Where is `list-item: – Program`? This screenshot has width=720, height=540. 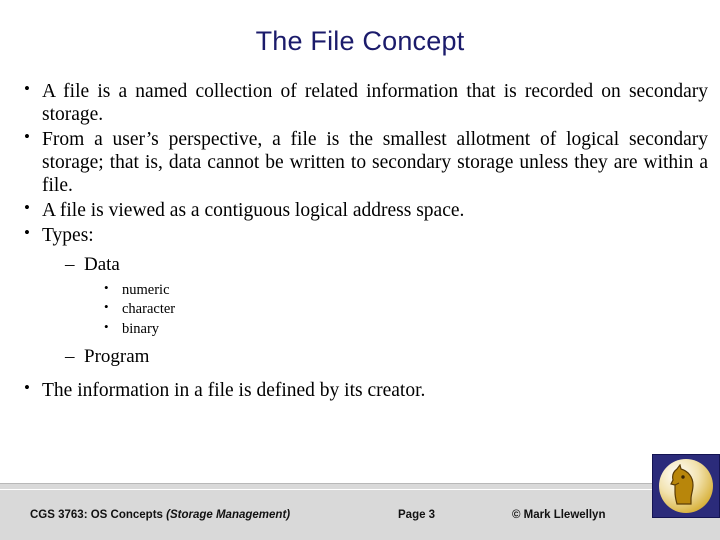
list-item: – Program is located at coordinates (360, 357).